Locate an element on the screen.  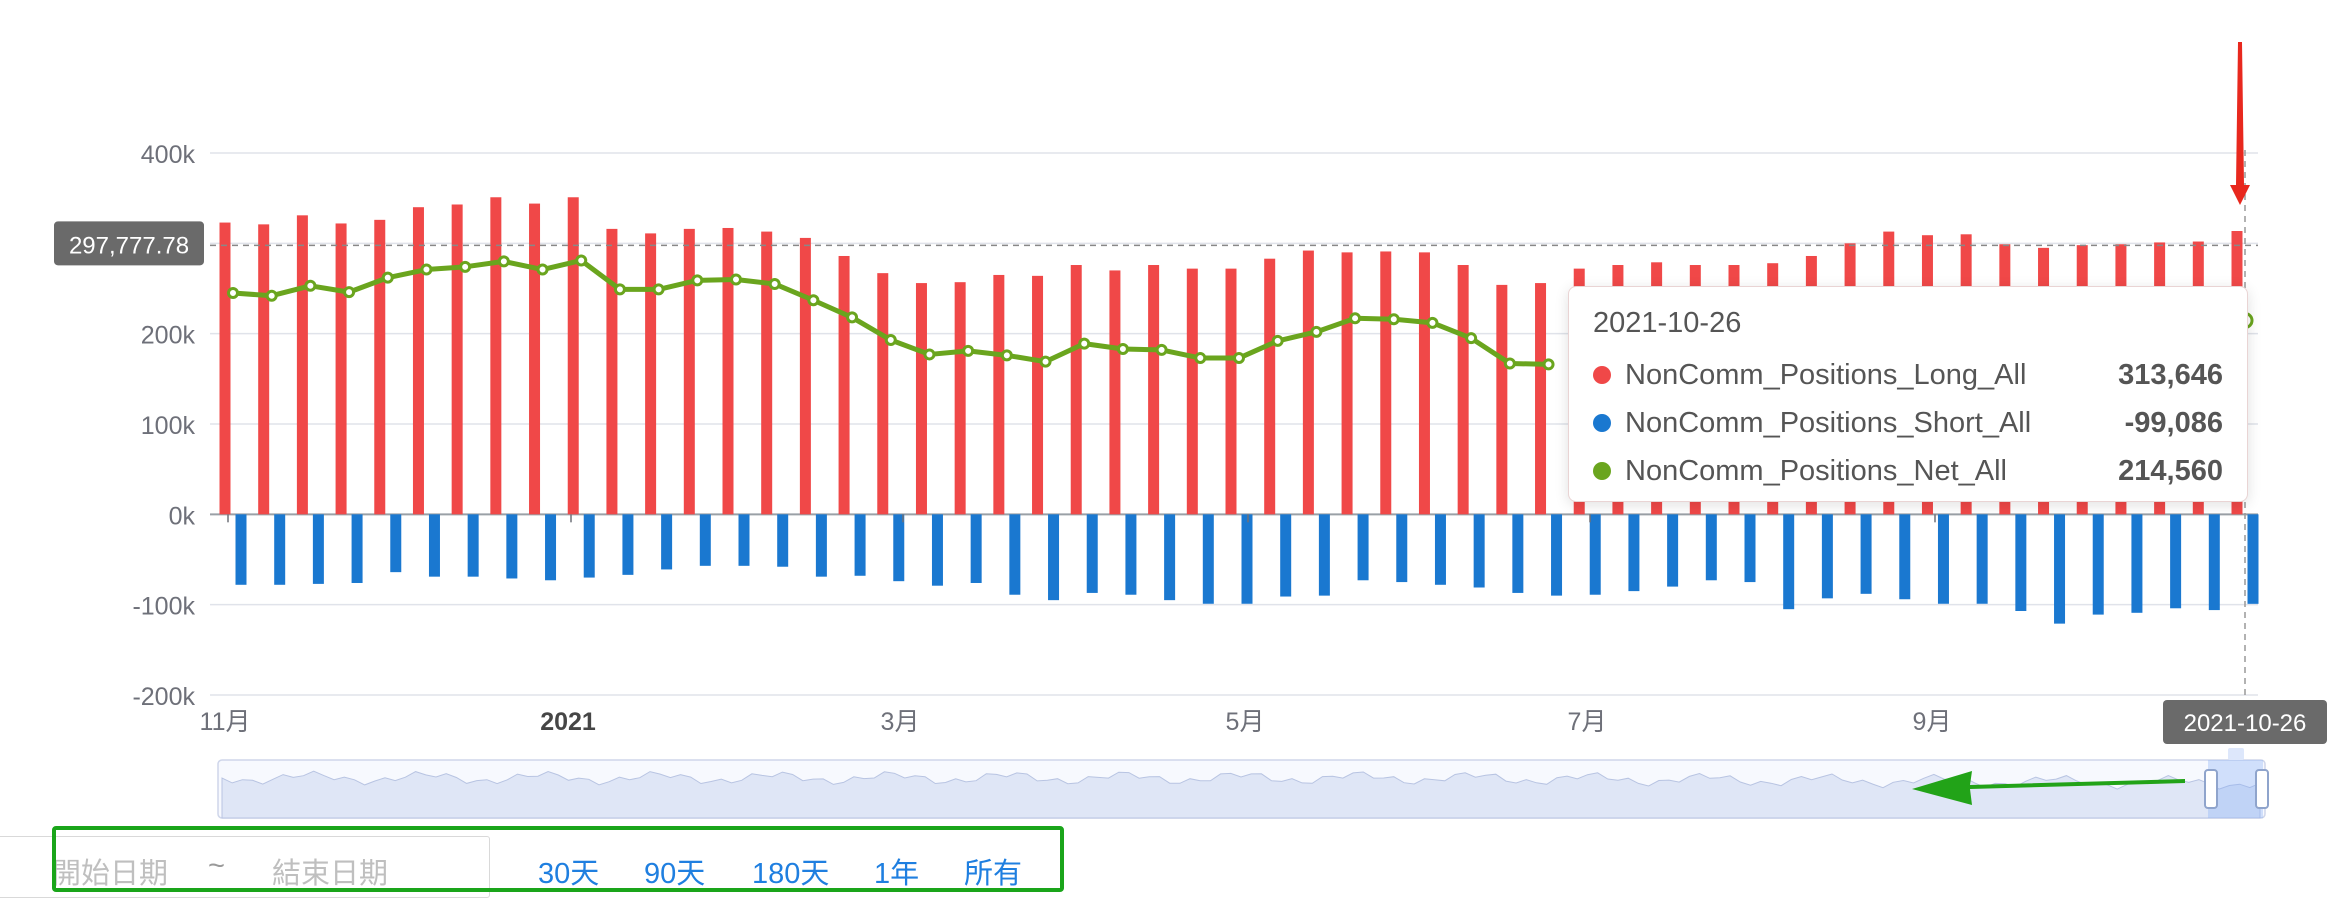
tooltip-row-long: NonComm_Positions_Long_All 313,646 is located at coordinates (1908, 375).